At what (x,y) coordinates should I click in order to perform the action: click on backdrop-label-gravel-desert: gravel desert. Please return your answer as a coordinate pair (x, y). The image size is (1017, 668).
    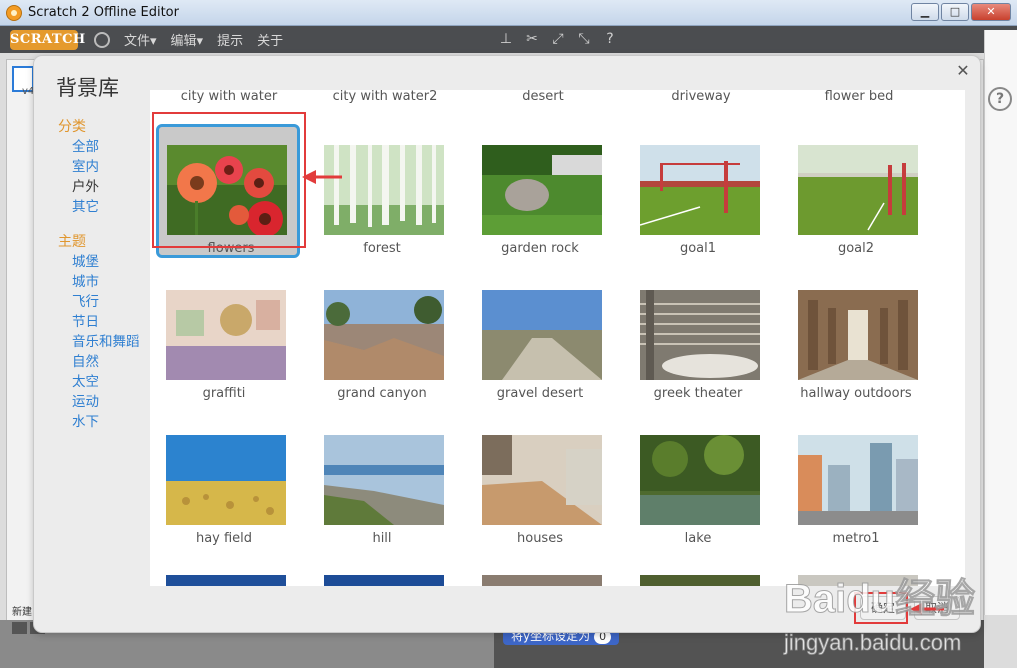
    Looking at the image, I should click on (540, 393).